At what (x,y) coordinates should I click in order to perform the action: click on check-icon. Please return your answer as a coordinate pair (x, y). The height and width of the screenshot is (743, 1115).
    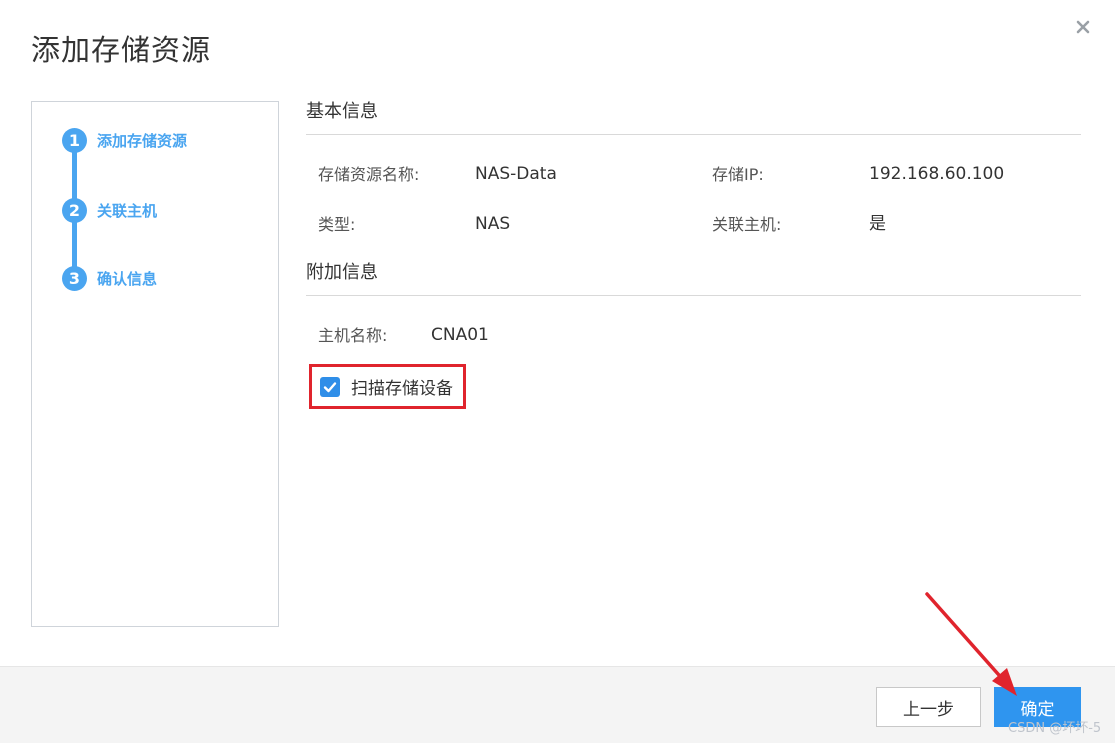
    Looking at the image, I should click on (330, 386).